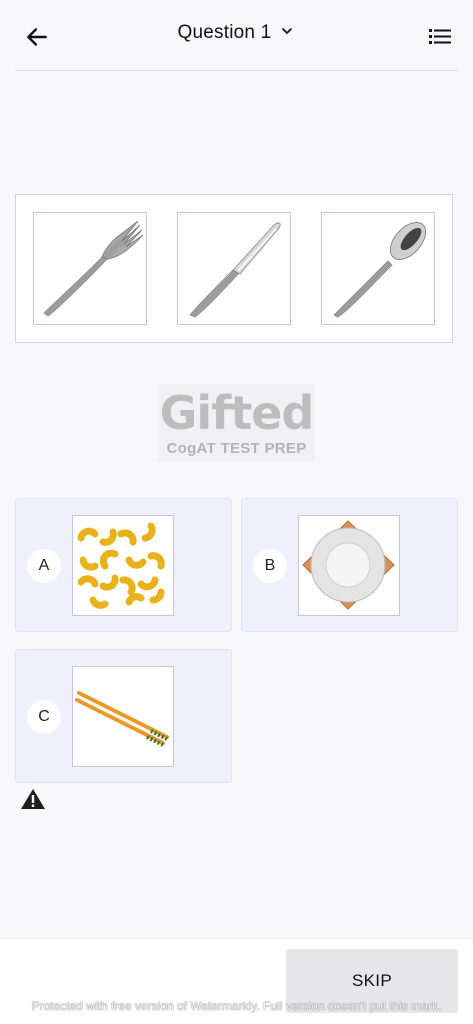 The width and height of the screenshot is (473, 1024). Describe the element at coordinates (90, 268) in the screenshot. I see `fork-image` at that location.